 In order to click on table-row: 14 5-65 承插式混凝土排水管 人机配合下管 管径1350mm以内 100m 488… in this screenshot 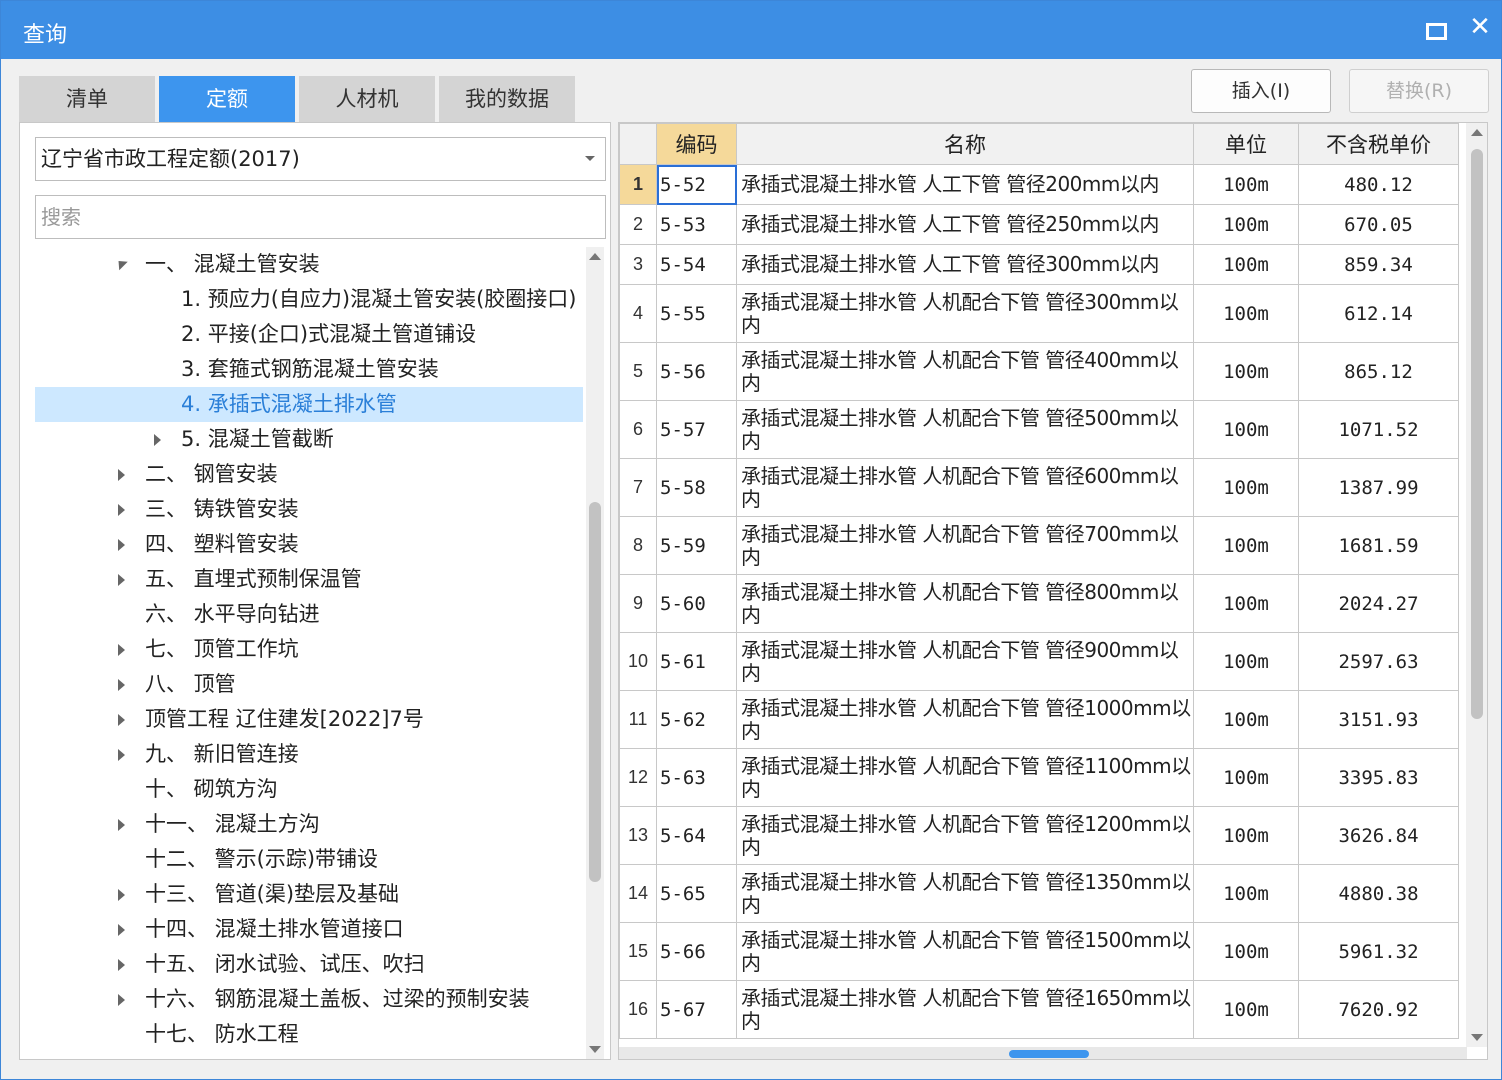, I will do `click(1039, 893)`.